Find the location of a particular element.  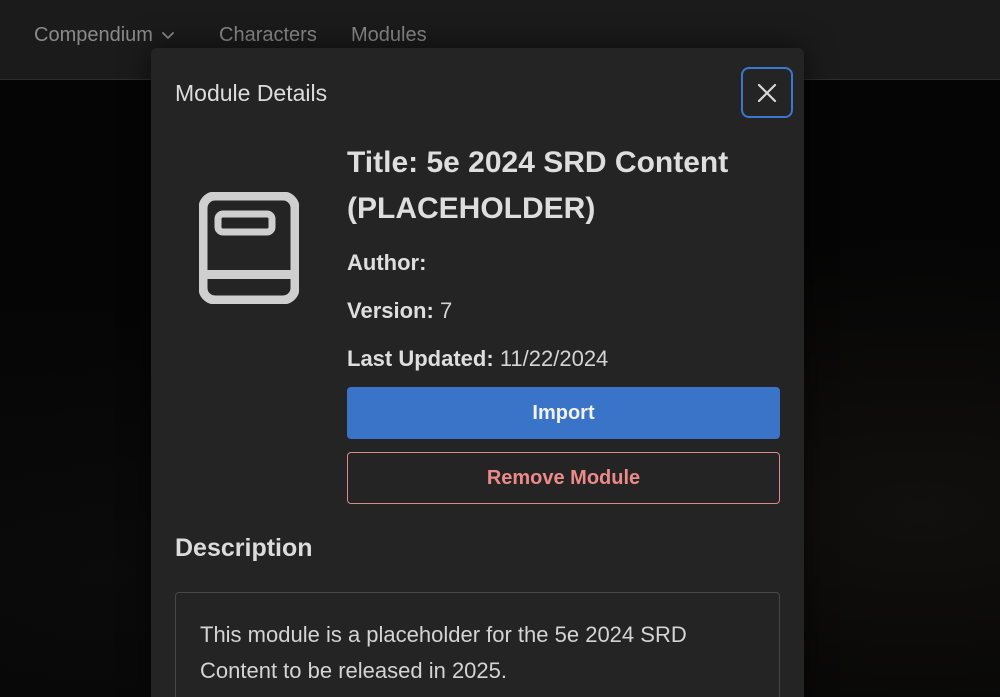

close-button is located at coordinates (767, 92).